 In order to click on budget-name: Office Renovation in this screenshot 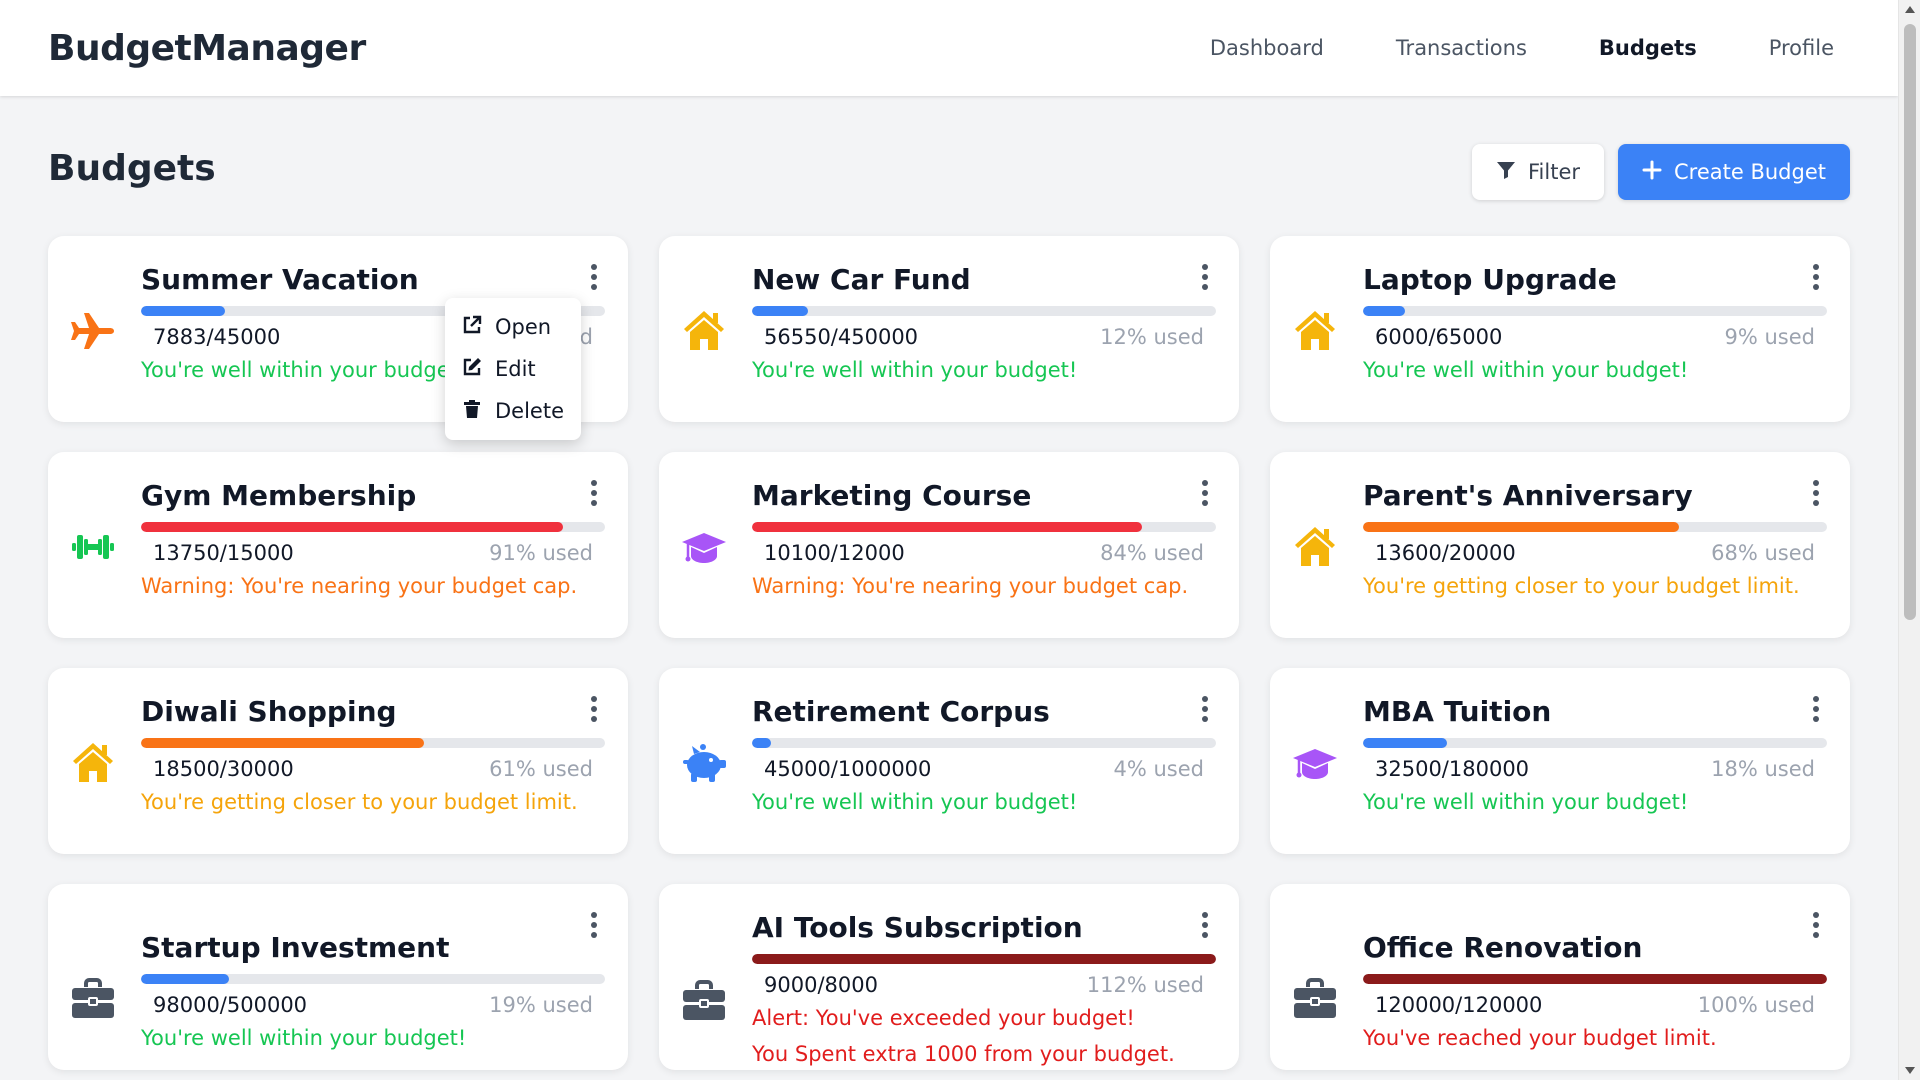, I will do `click(1503, 947)`.